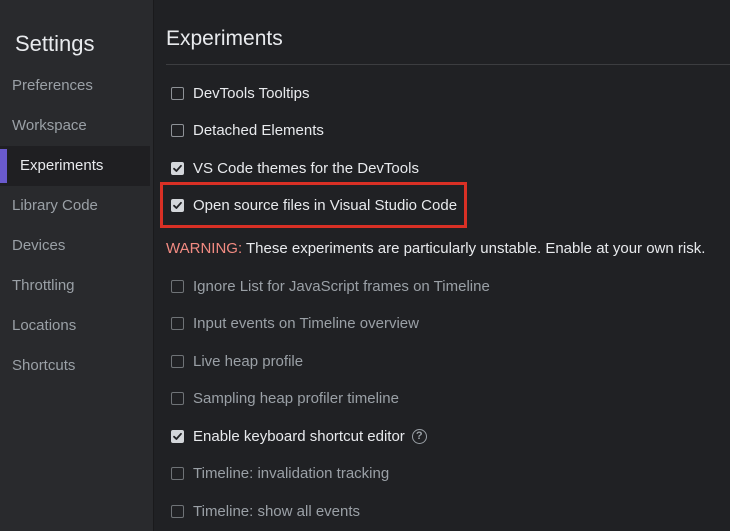 The height and width of the screenshot is (531, 730). What do you see at coordinates (76, 326) in the screenshot?
I see `sidebar-item-locations: Locations` at bounding box center [76, 326].